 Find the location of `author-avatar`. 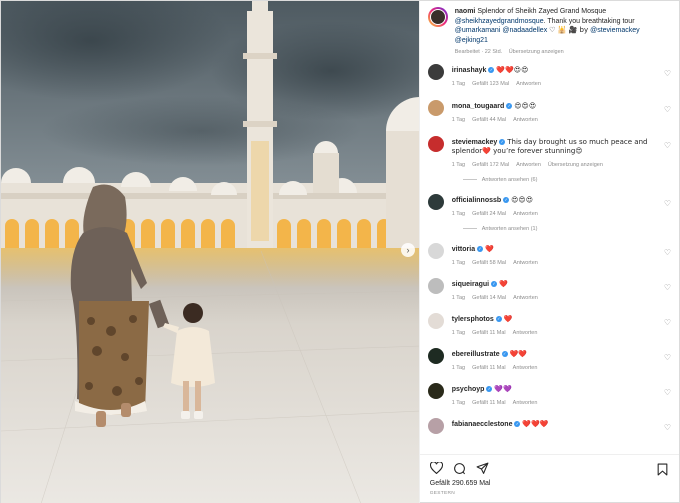

author-avatar is located at coordinates (437, 17).